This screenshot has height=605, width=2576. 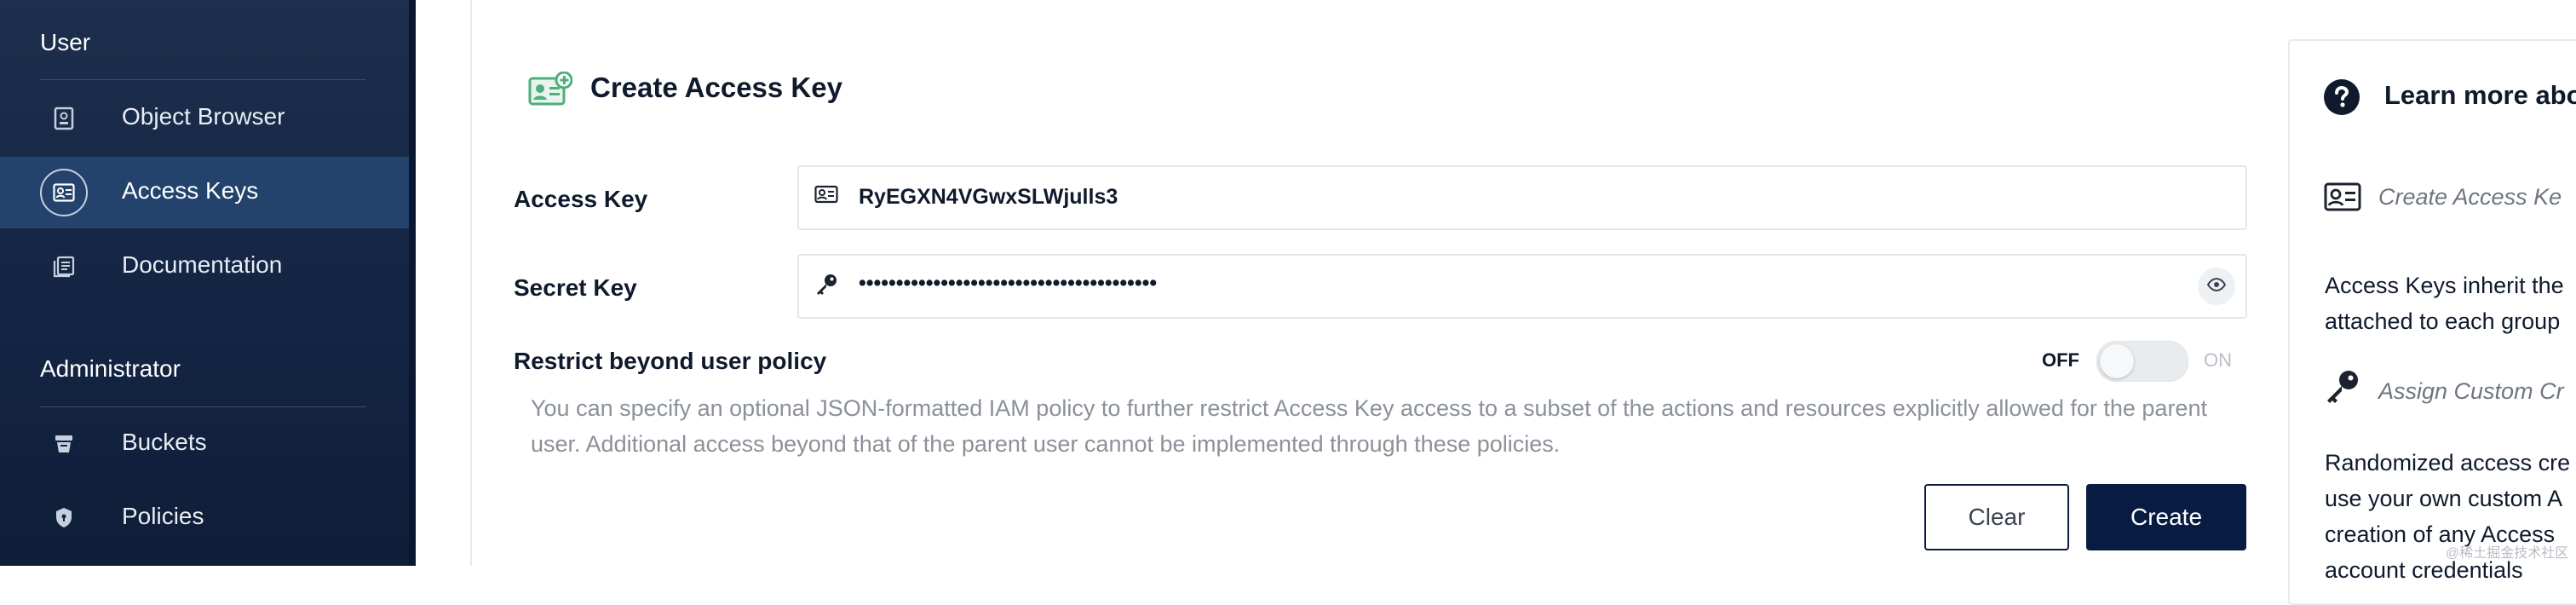 What do you see at coordinates (2470, 197) in the screenshot?
I see `help-row-create-access-key: Create Access Ke` at bounding box center [2470, 197].